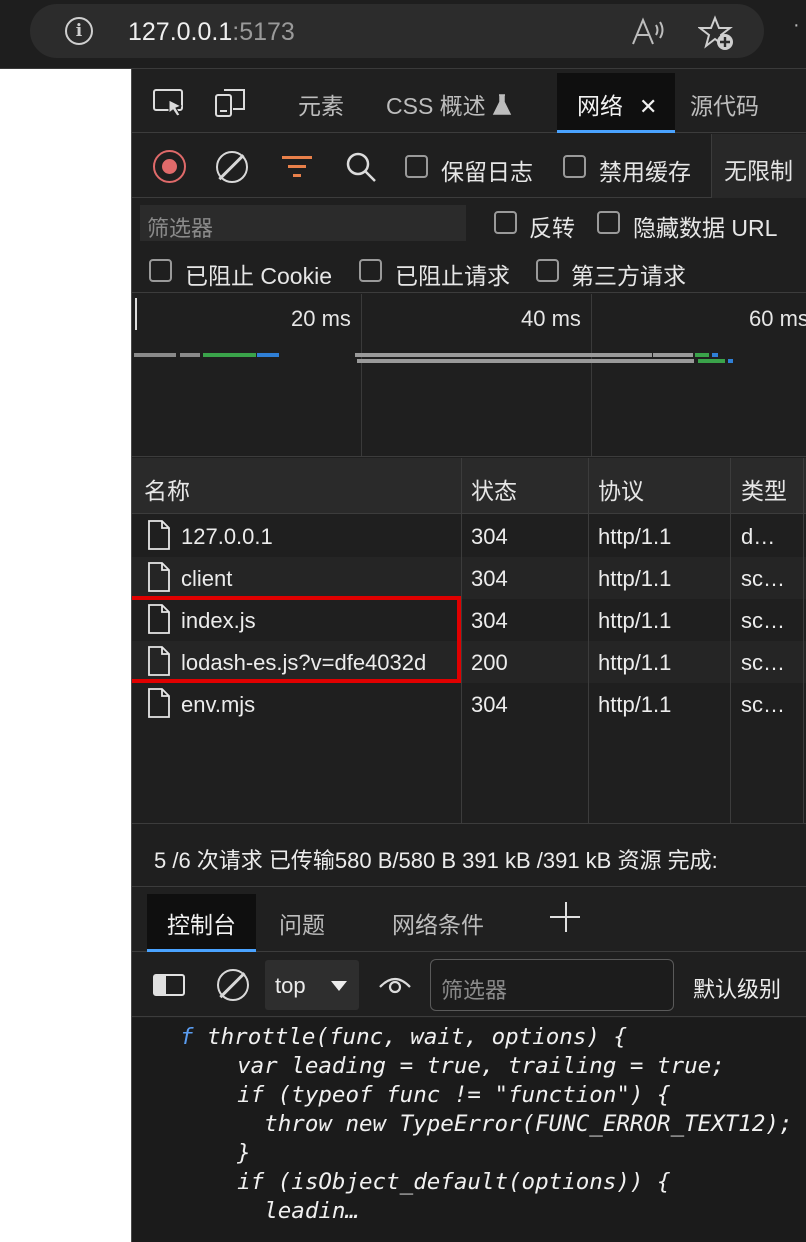 The width and height of the screenshot is (806, 1242). I want to click on devtools-tabbar: 元素 CSS 概述 网络 ✕ 源代码, so click(469, 101).